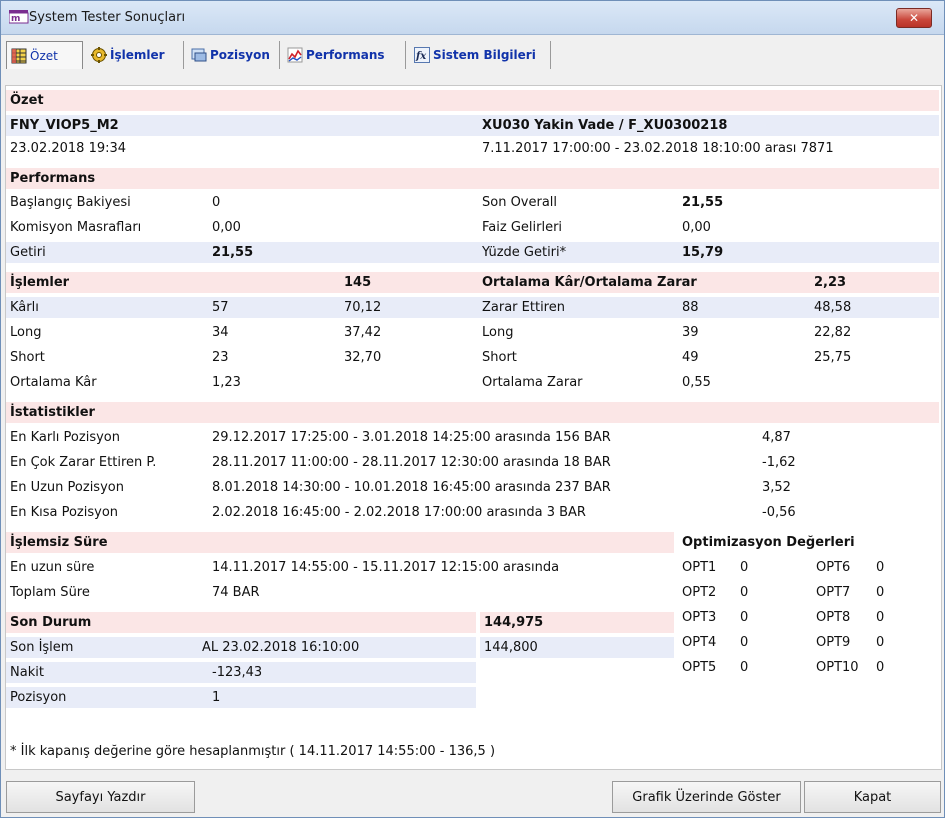 The width and height of the screenshot is (945, 818). Describe the element at coordinates (499, 357) in the screenshot. I see `trade-label: Short` at that location.